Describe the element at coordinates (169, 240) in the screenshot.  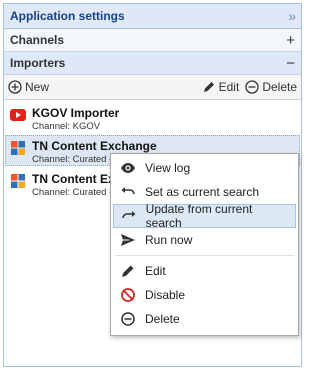
I see `menu-item-label: Run now` at that location.